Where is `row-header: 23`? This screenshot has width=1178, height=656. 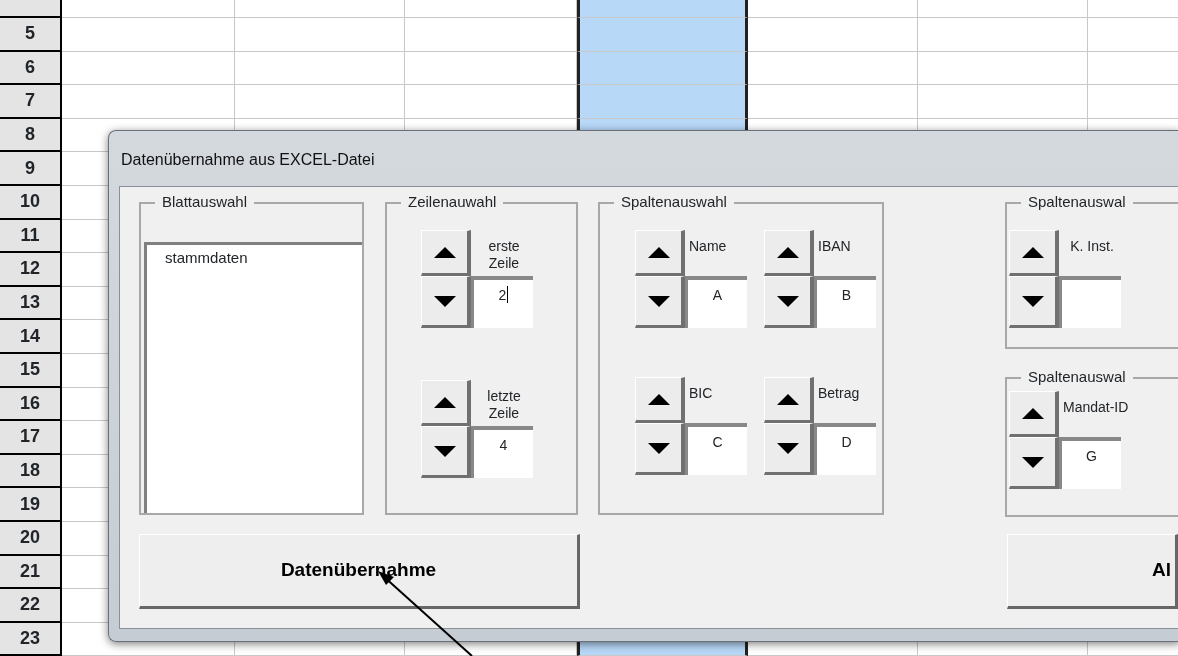 row-header: 23 is located at coordinates (31, 639).